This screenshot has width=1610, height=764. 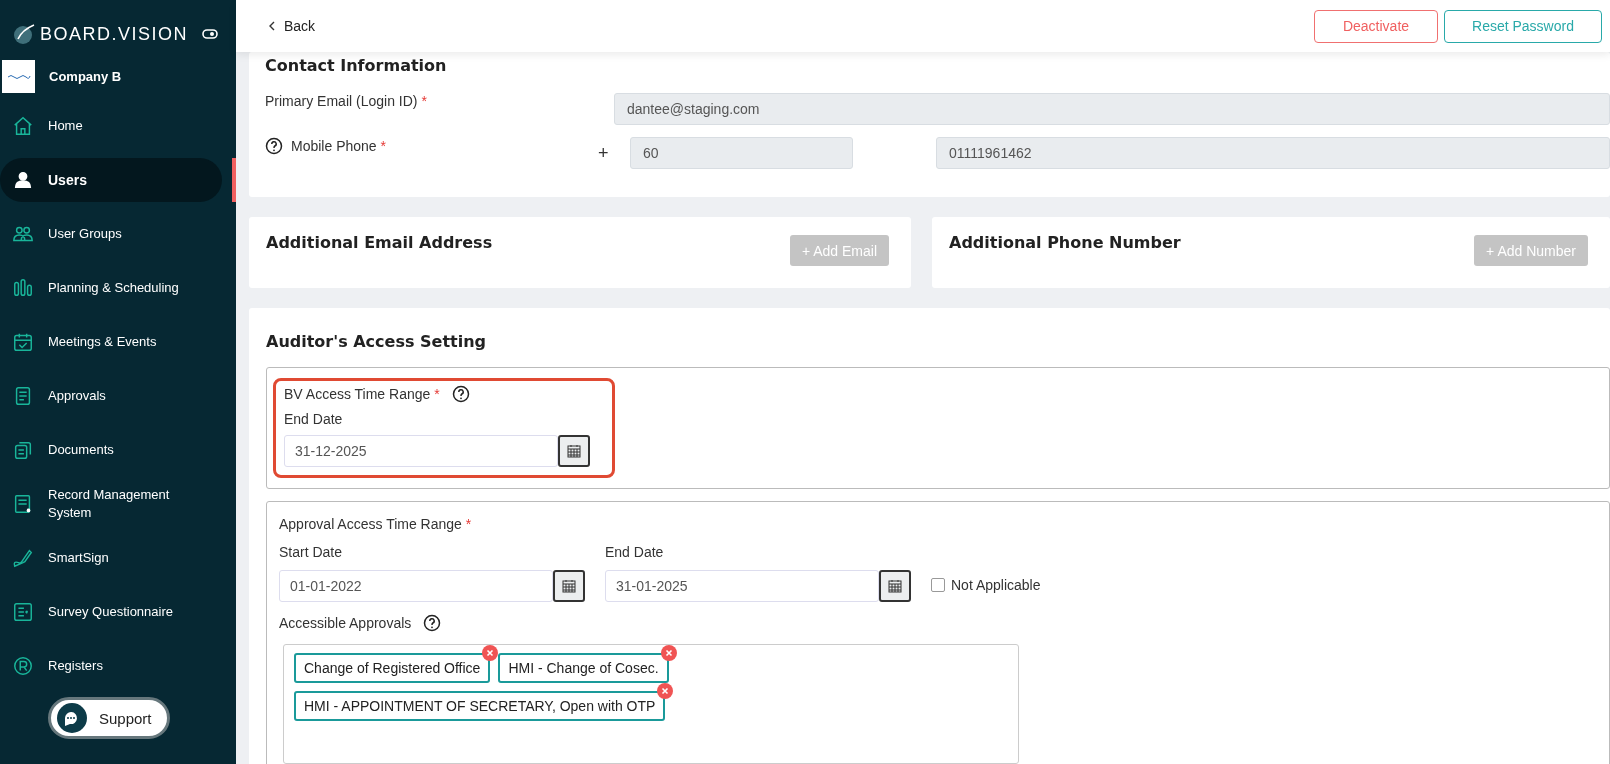 What do you see at coordinates (23, 612) in the screenshot?
I see `checklist-icon` at bounding box center [23, 612].